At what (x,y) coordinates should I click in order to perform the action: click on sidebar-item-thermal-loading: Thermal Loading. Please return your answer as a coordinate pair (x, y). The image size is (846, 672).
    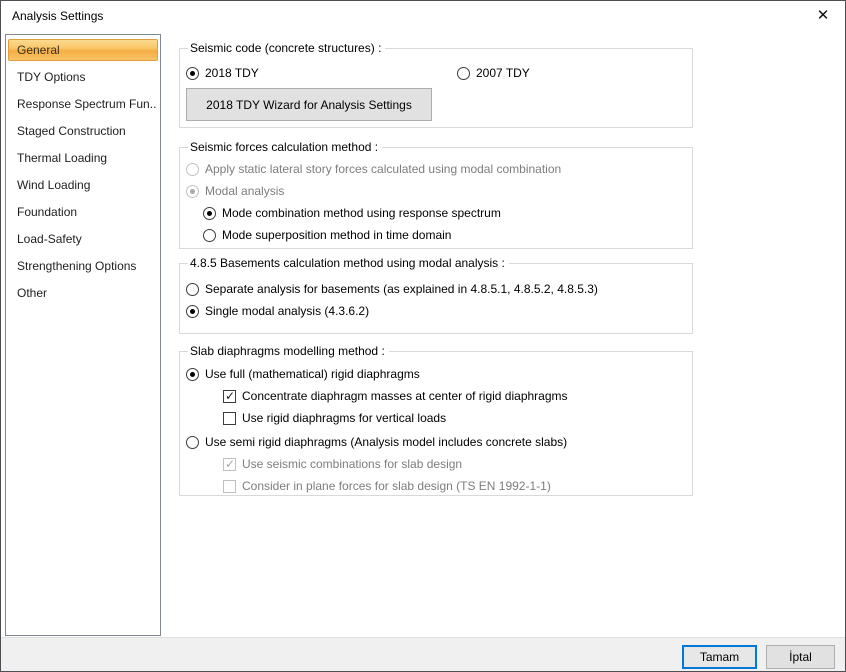
    Looking at the image, I should click on (83, 158).